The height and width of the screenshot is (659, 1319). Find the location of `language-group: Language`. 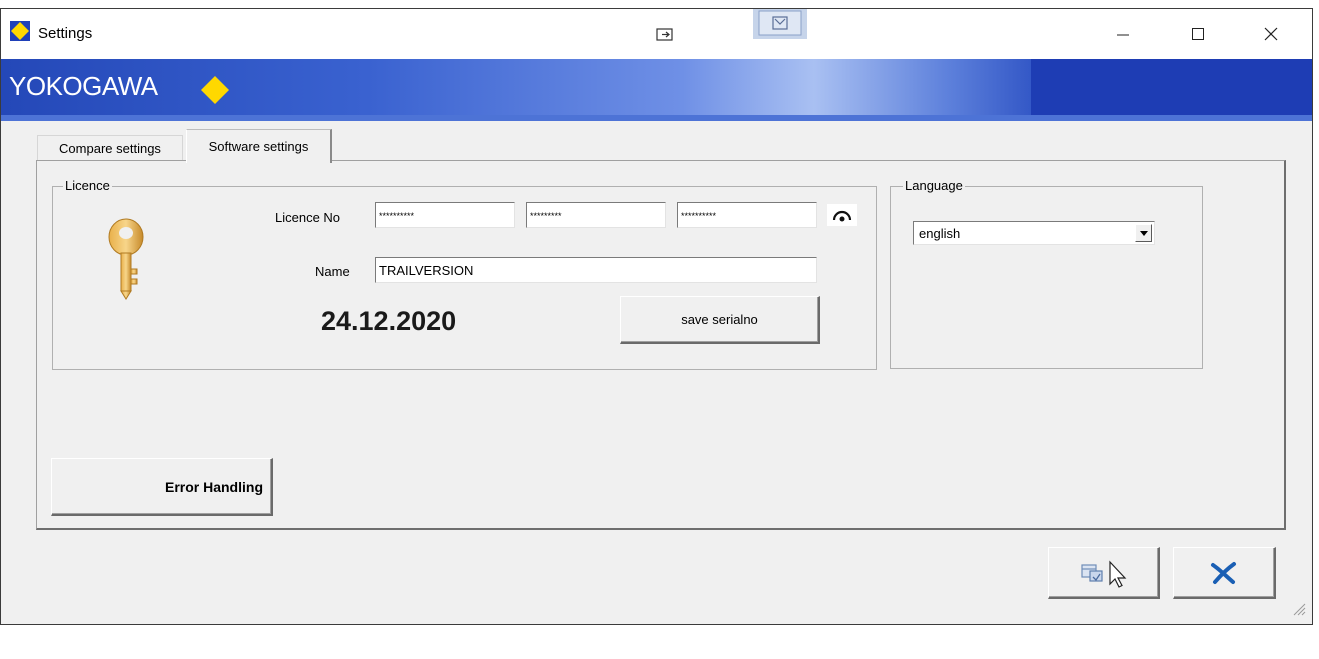

language-group: Language is located at coordinates (1046, 273).